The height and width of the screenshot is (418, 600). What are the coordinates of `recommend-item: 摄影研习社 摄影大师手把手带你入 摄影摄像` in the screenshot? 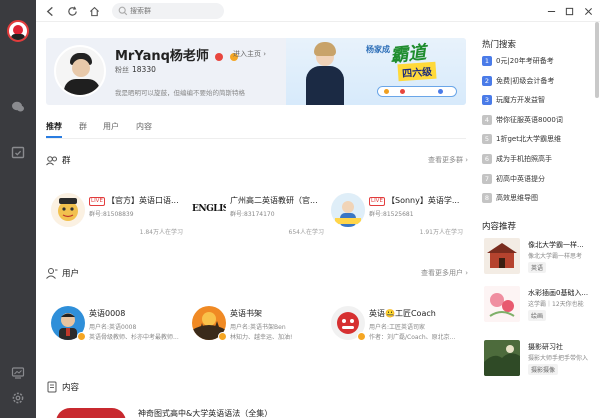 It's located at (537, 362).